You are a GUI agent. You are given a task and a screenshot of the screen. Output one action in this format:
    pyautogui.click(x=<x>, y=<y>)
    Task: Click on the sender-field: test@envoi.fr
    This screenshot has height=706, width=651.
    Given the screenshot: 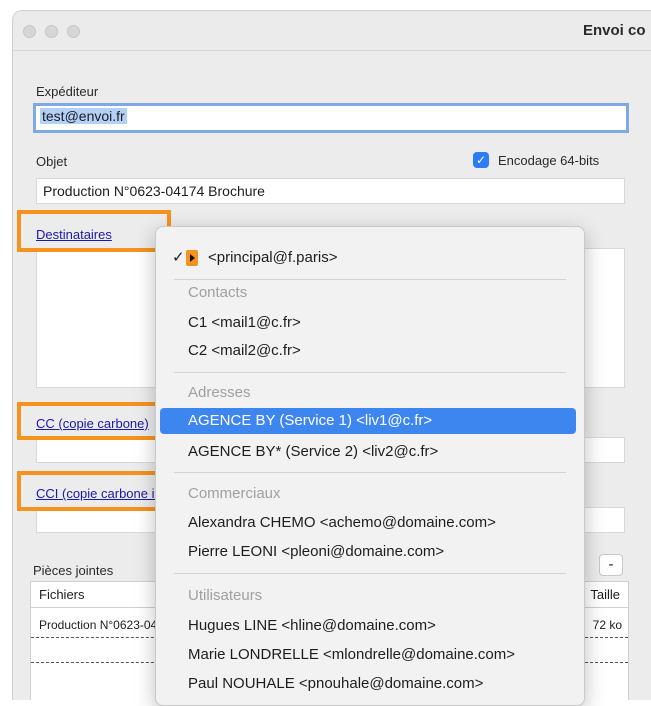 What is the action you would take?
    pyautogui.click(x=331, y=118)
    